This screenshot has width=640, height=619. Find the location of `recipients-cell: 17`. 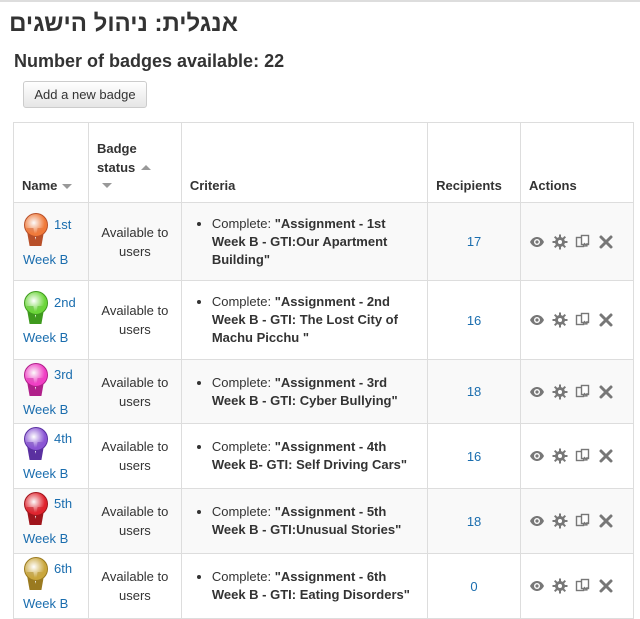

recipients-cell: 17 is located at coordinates (474, 241).